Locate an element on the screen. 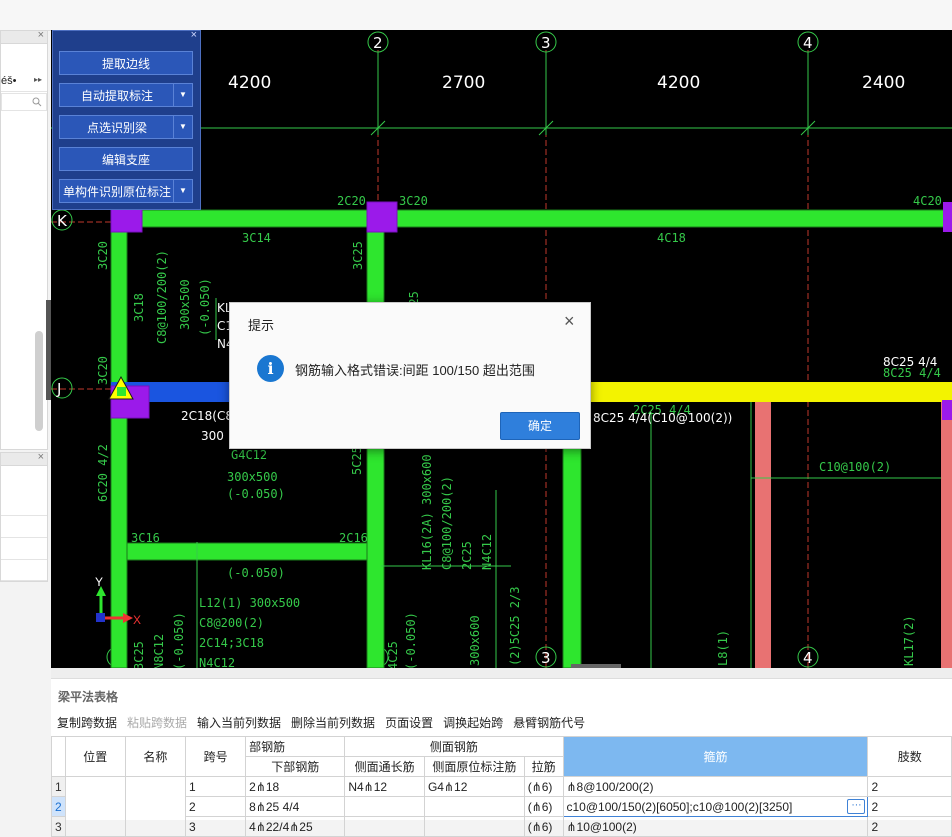  dialog-title: 提示 is located at coordinates (261, 325).